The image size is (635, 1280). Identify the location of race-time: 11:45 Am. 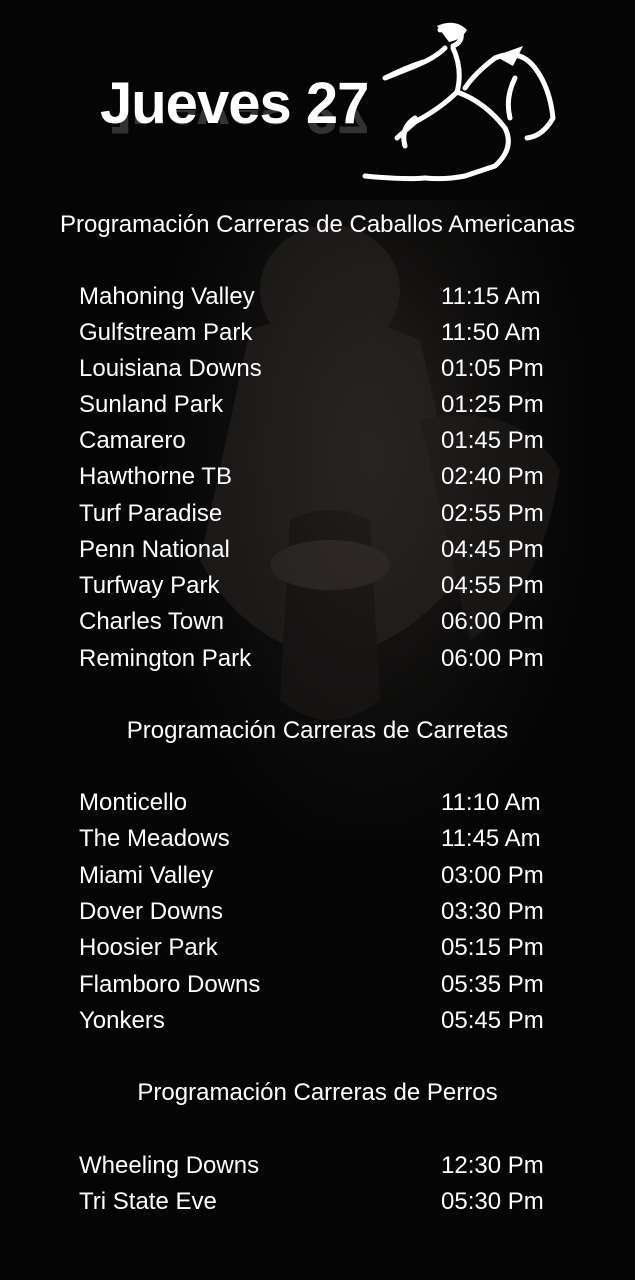
(491, 838).